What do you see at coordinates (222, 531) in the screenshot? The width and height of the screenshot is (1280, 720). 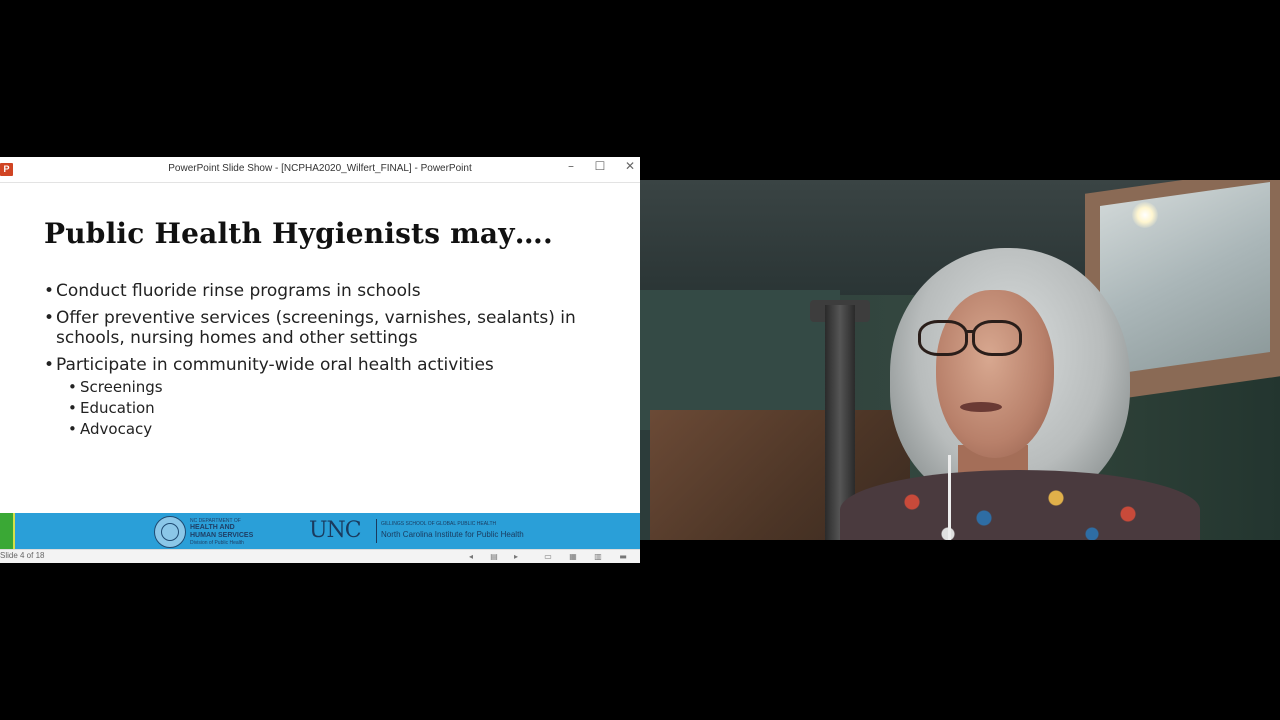 I see `dhhs-line2: HEALTH AND HUMAN SERVICES` at bounding box center [222, 531].